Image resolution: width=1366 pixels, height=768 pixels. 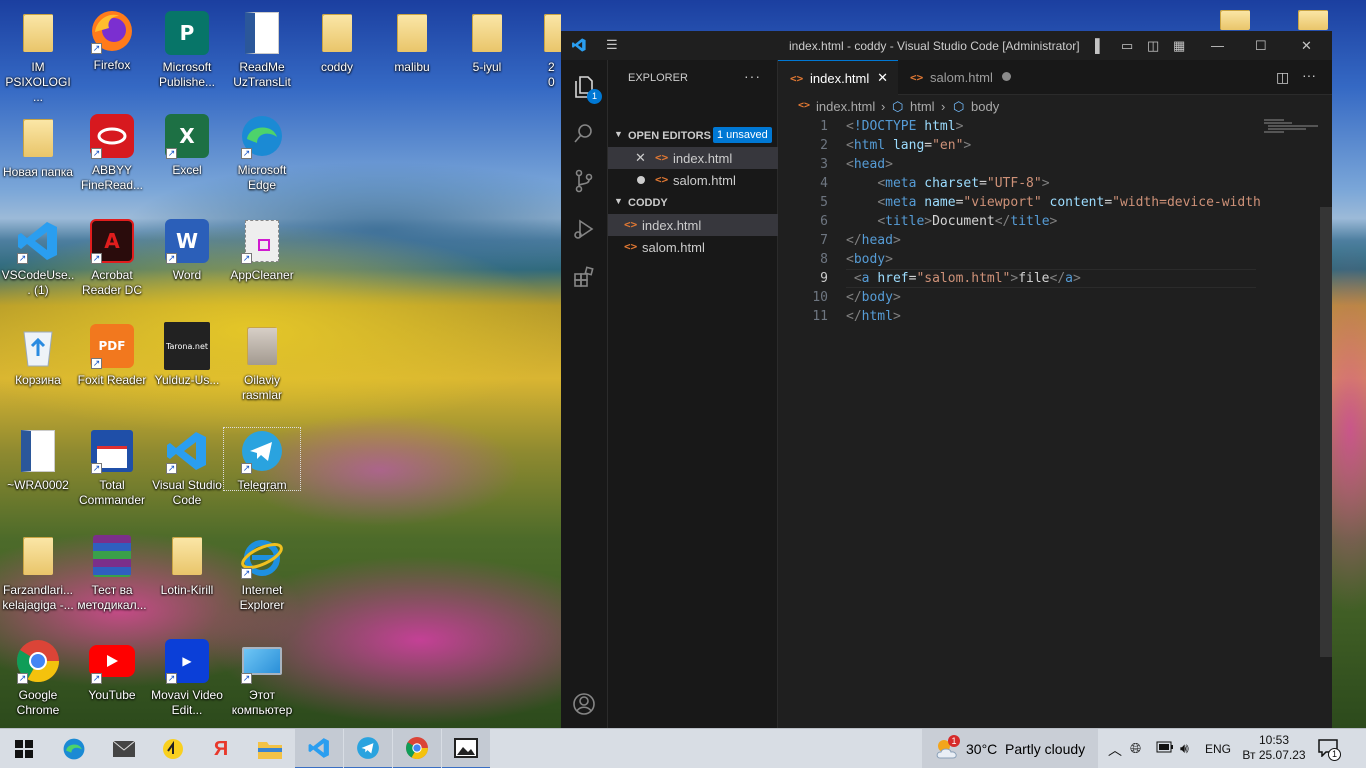 I want to click on desktop-icon-foxit: PDF ↗ Foxit Reader, so click(x=112, y=355).